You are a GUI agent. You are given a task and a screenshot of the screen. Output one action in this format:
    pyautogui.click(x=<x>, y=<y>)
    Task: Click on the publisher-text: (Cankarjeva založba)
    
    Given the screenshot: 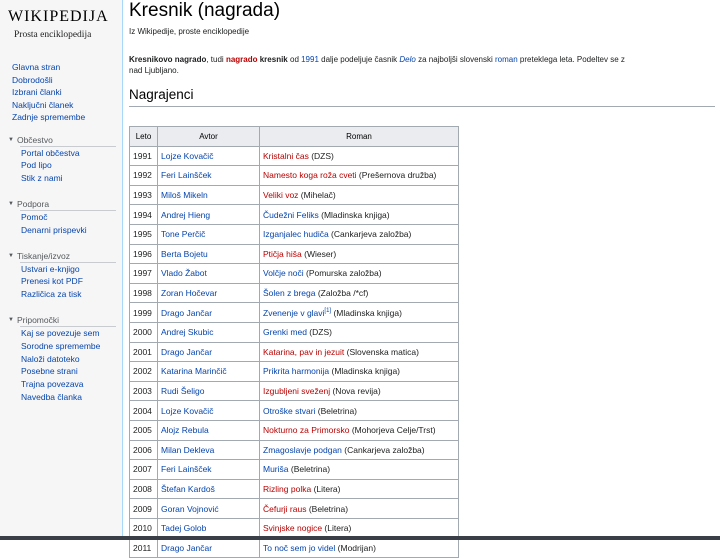 What is the action you would take?
    pyautogui.click(x=370, y=234)
    